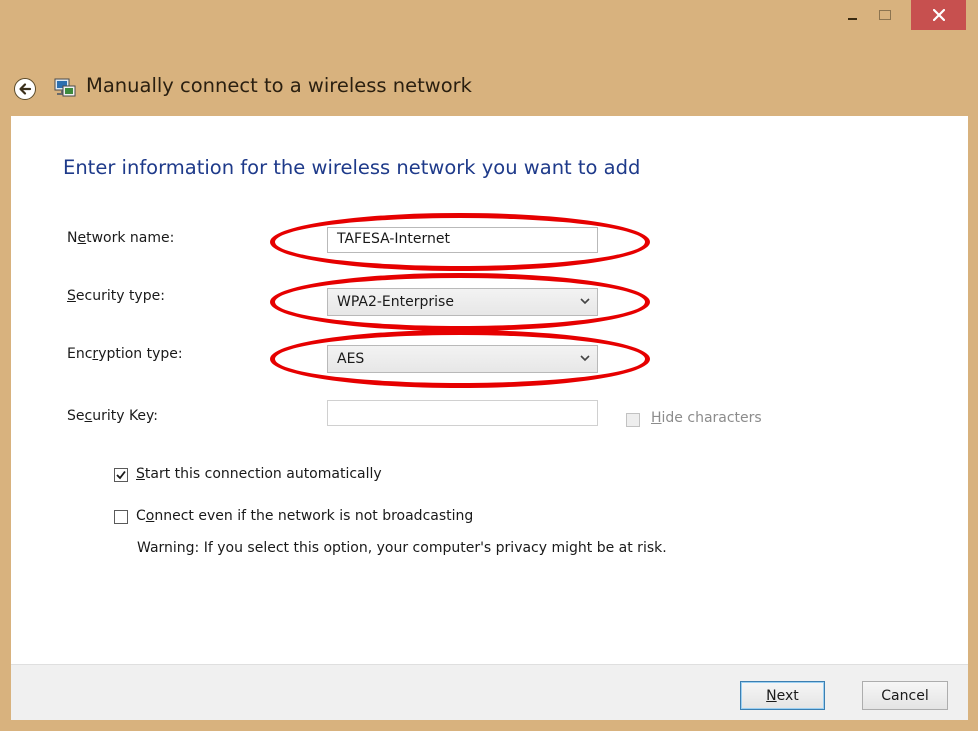 The height and width of the screenshot is (731, 978). I want to click on security-type-label: Security type:, so click(116, 296).